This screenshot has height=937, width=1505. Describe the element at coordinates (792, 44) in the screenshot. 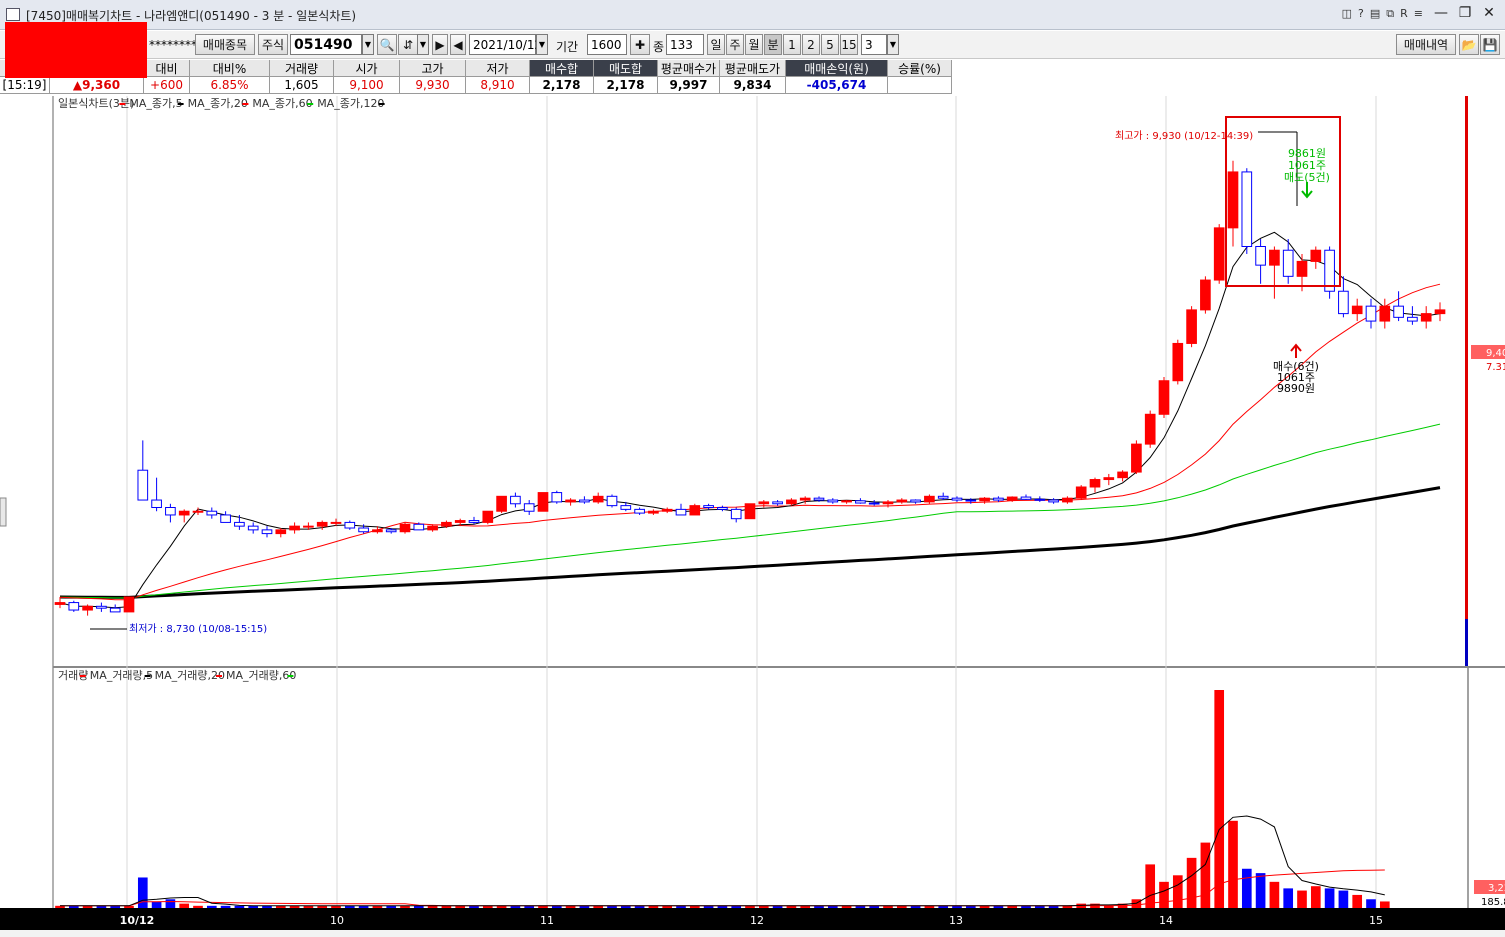

I see `period-button-4: 1` at that location.